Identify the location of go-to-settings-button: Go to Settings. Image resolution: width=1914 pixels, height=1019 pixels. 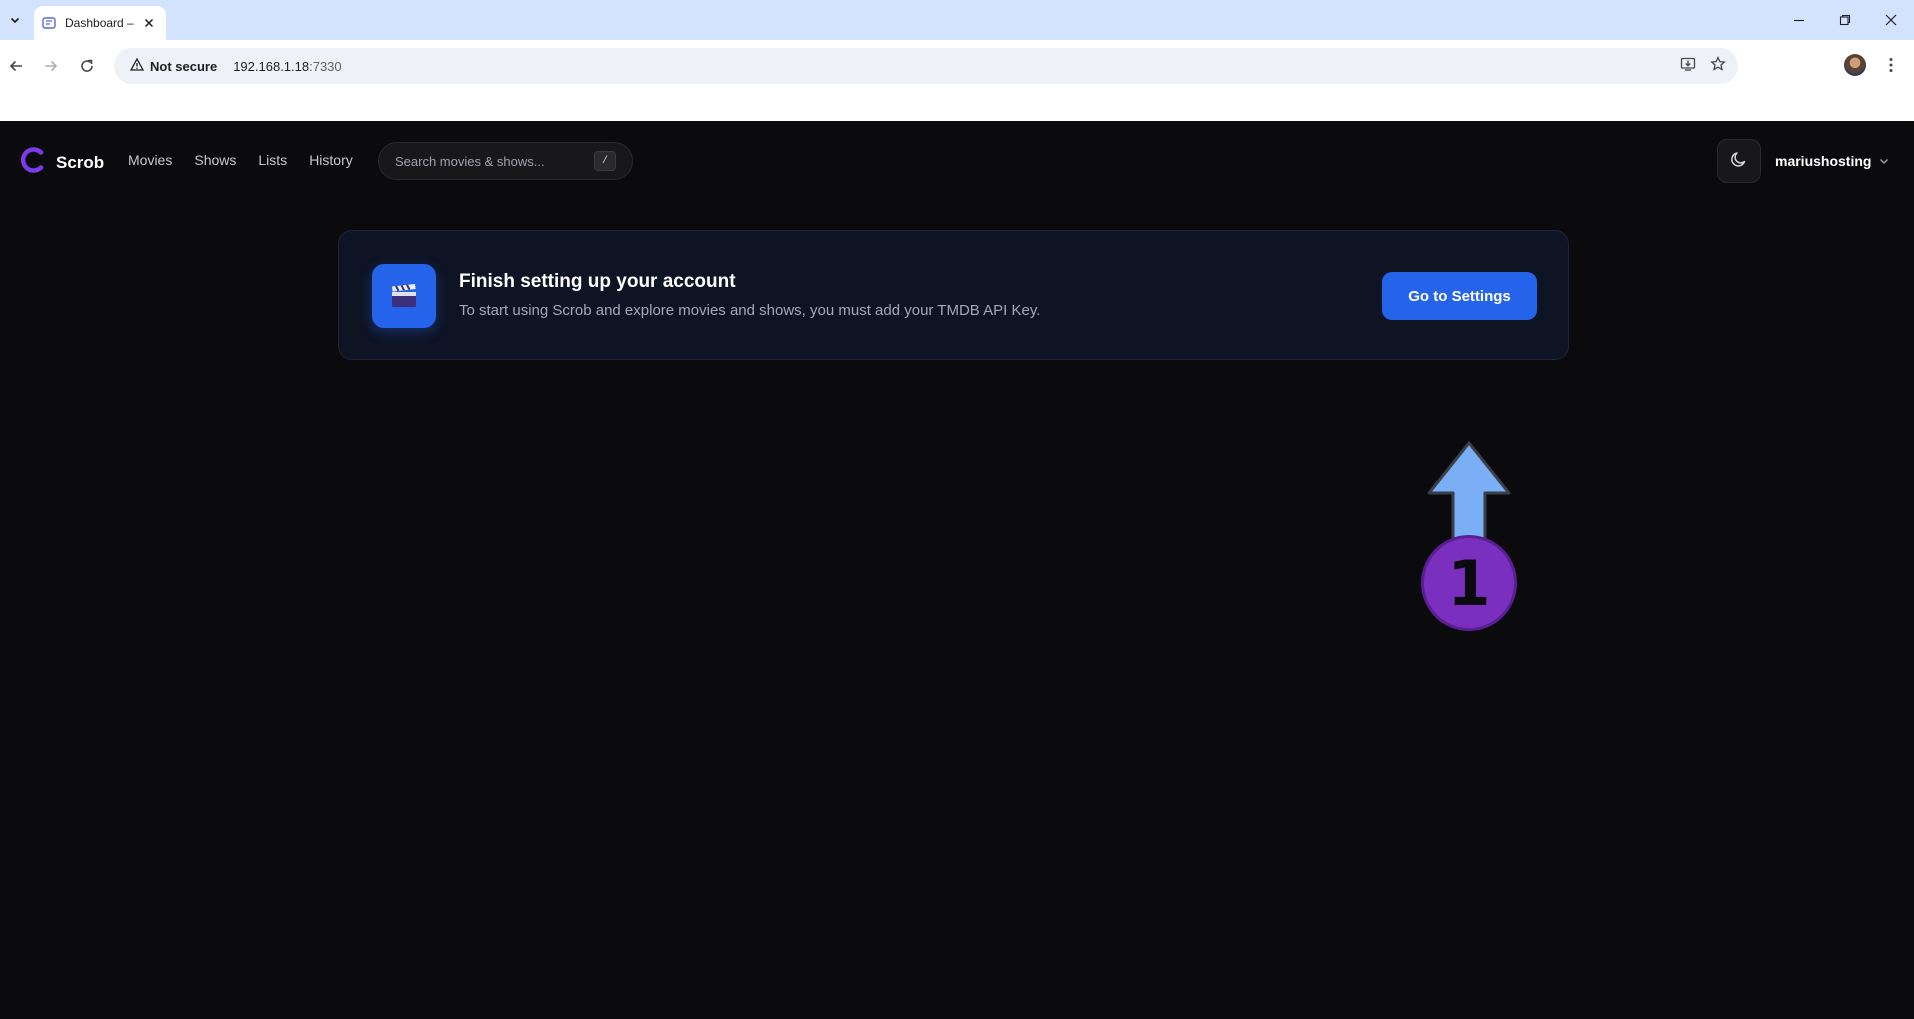
(1459, 296).